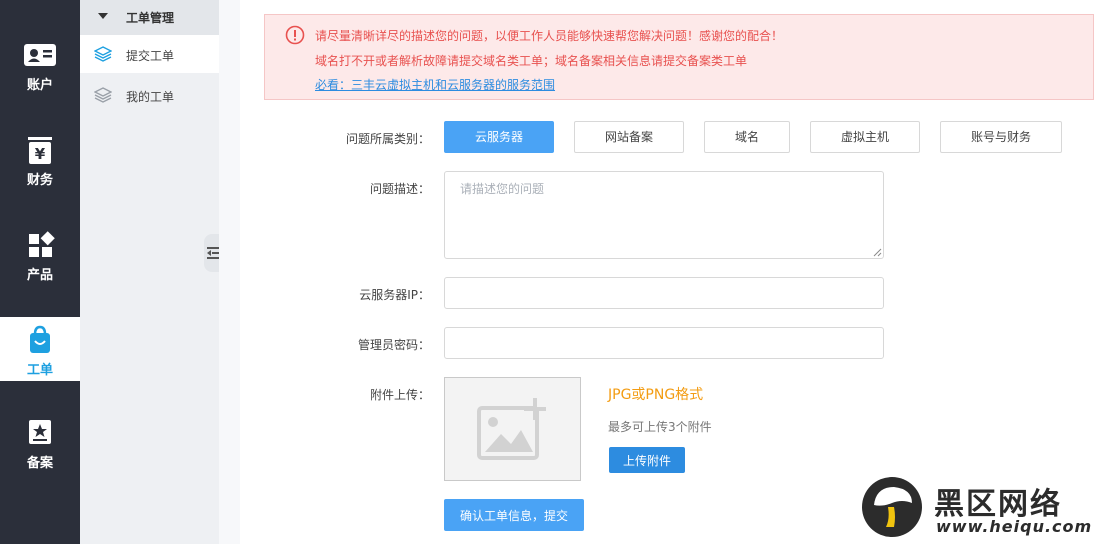 This screenshot has height=544, width=1094. I want to click on watermark-mushroom-icon, so click(892, 507).